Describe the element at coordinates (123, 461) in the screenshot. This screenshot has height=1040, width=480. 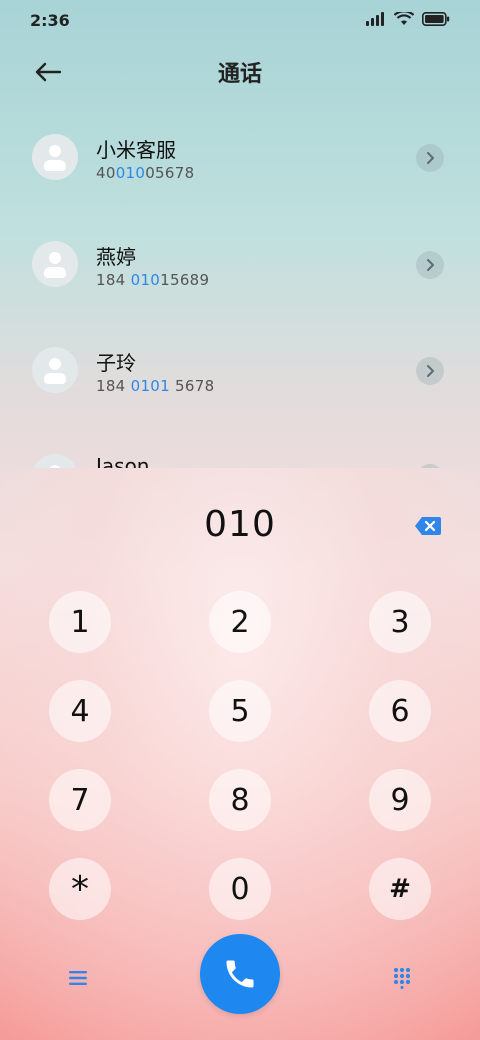
I see `contact-name: Jason` at that location.